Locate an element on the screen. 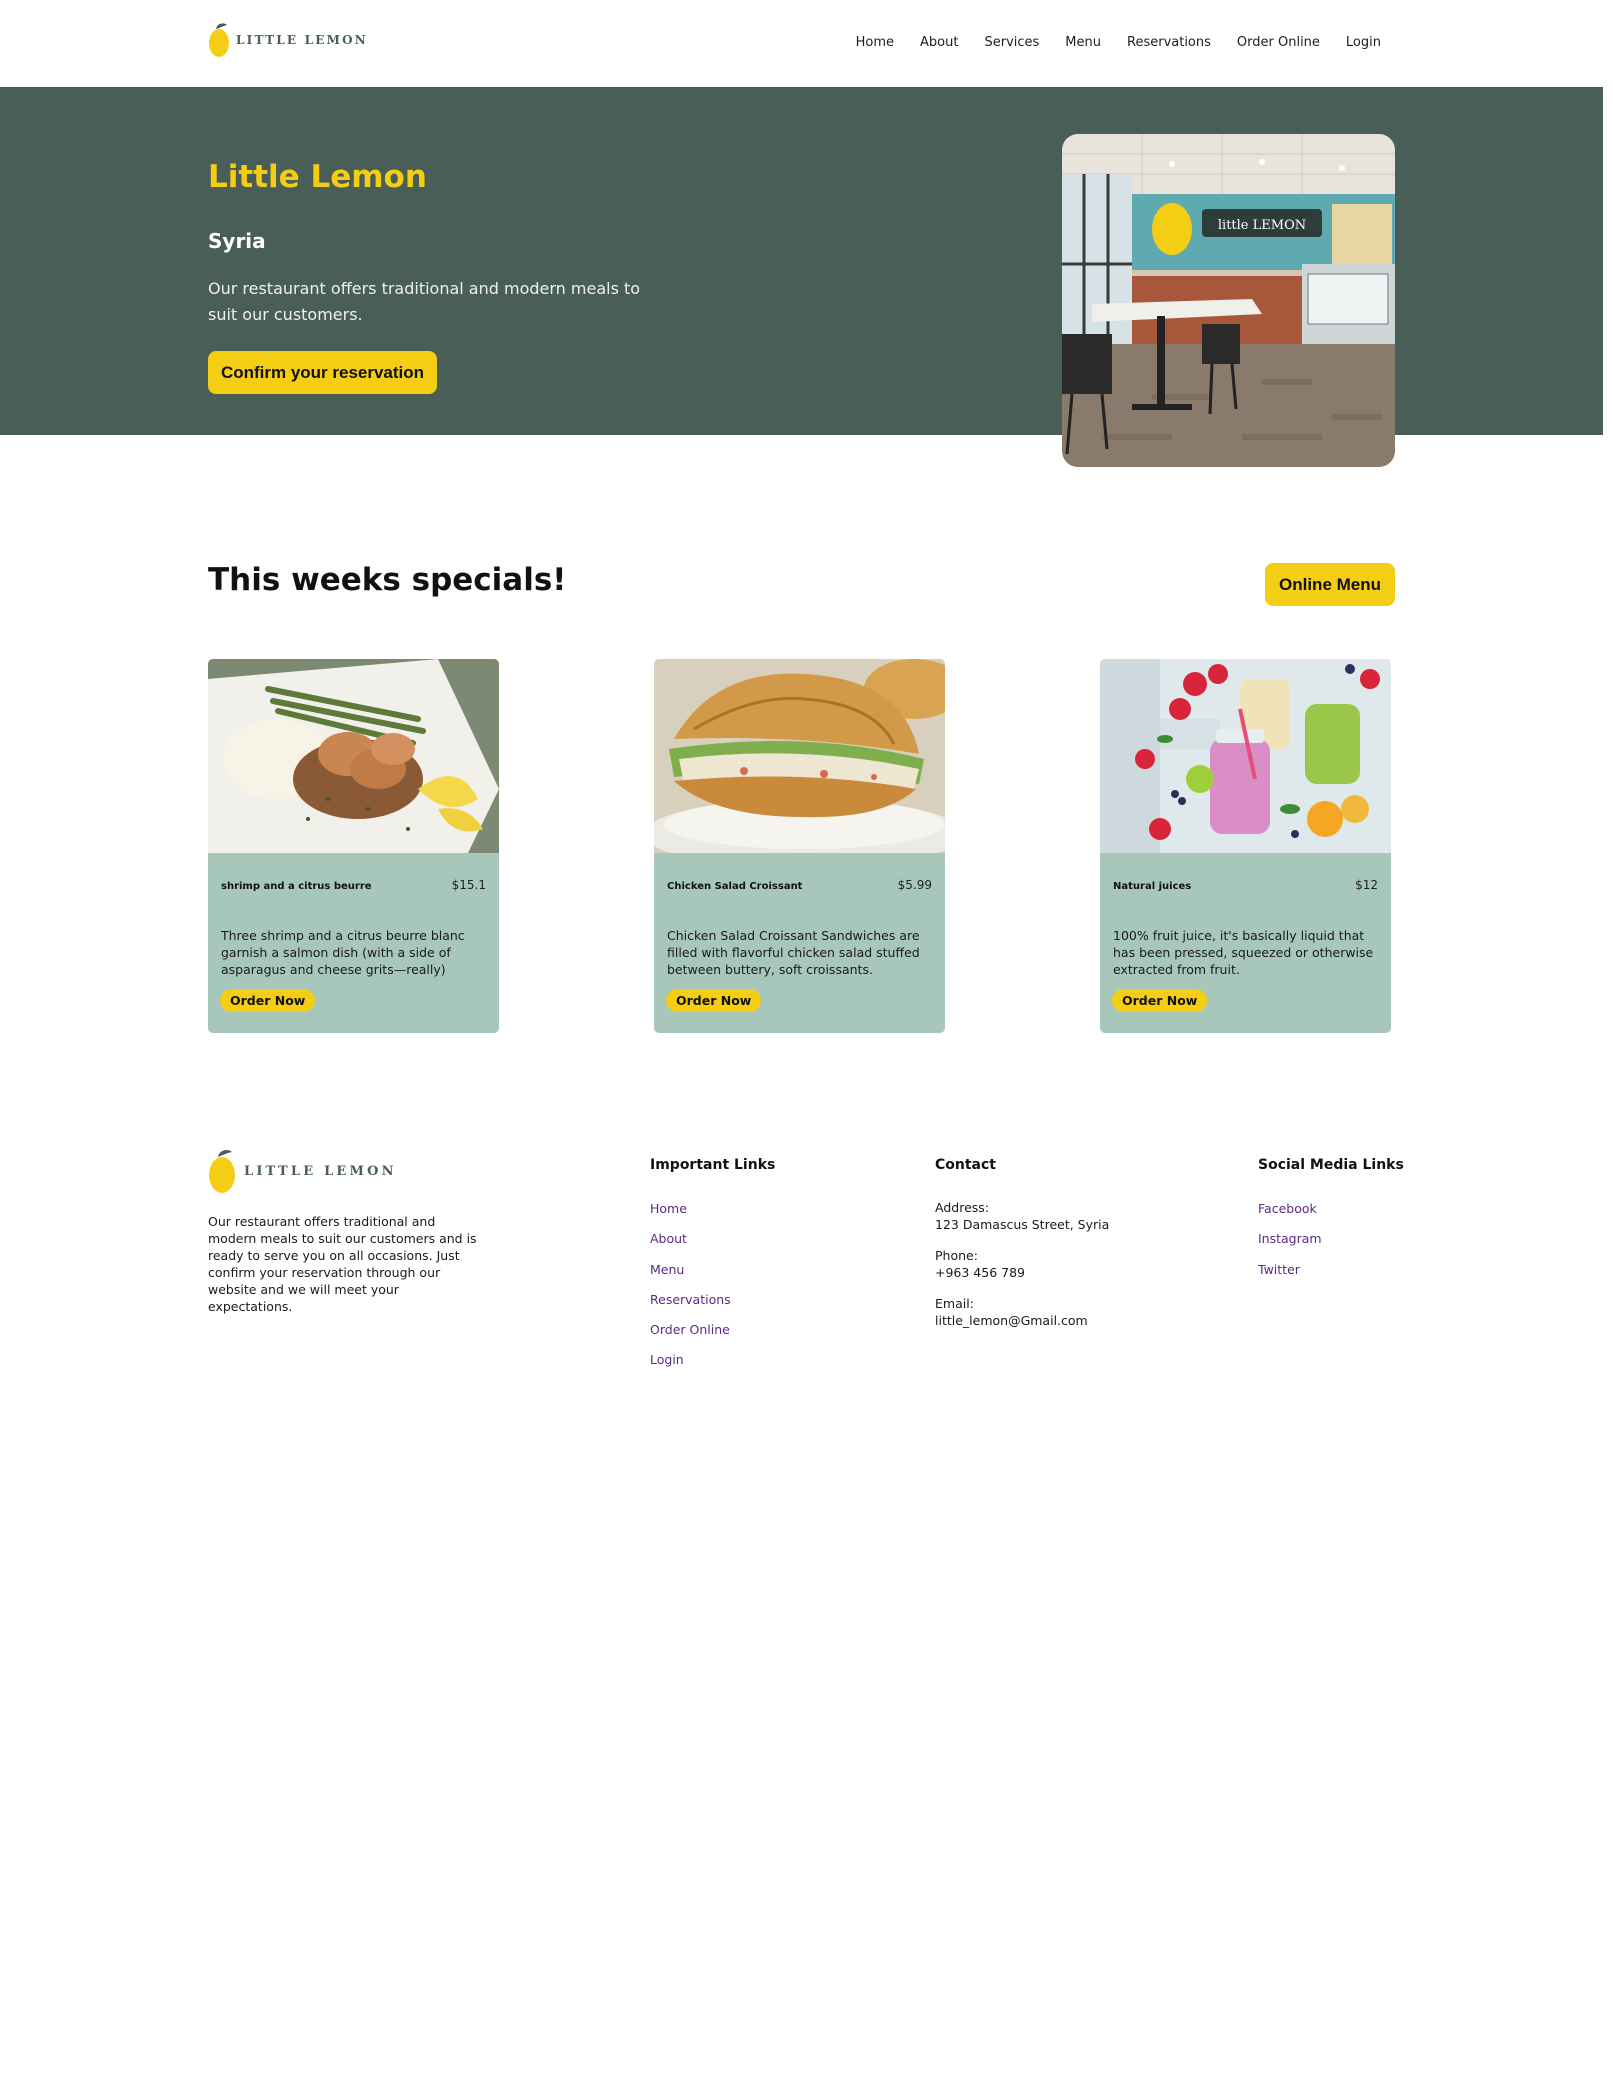 This screenshot has width=1613, height=2095. social-links-list: Facebook Instagram Twitter is located at coordinates (1290, 1243).